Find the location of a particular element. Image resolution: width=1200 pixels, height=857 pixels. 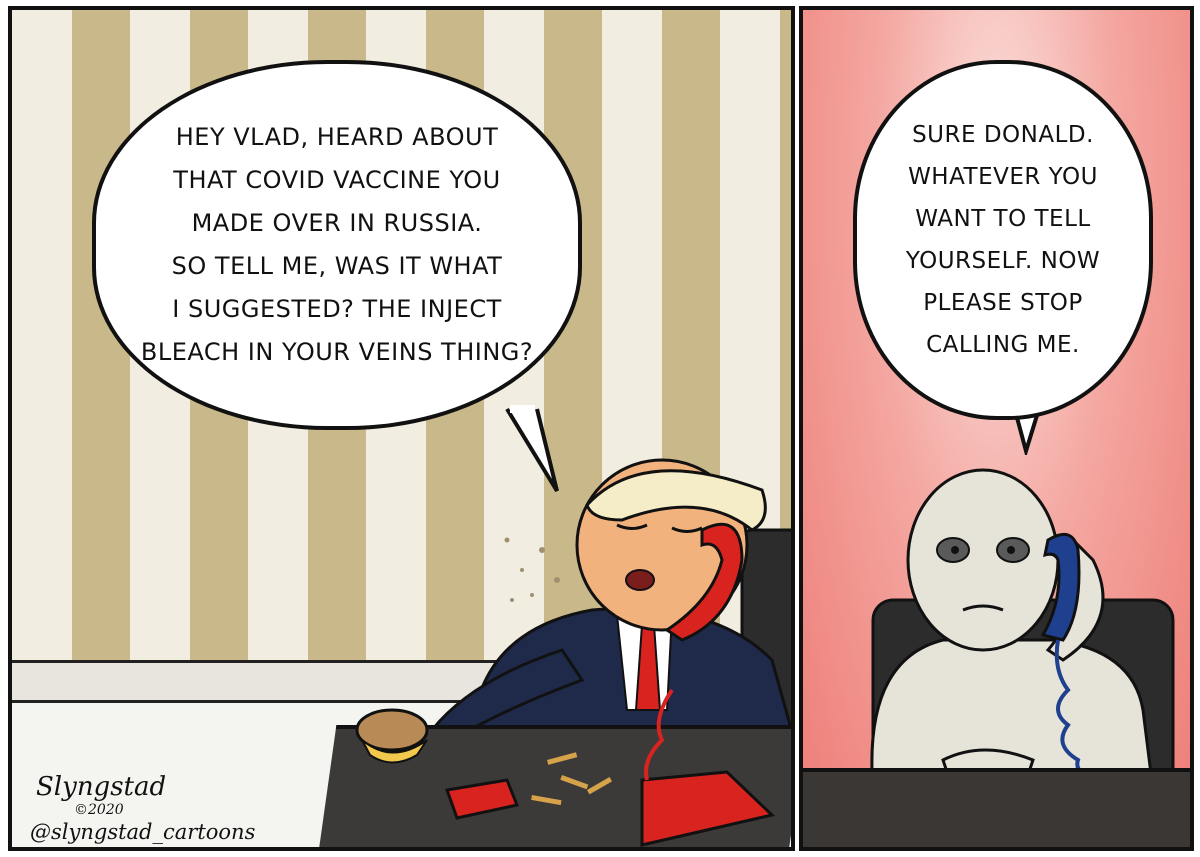

desk-right is located at coordinates (996, 807).